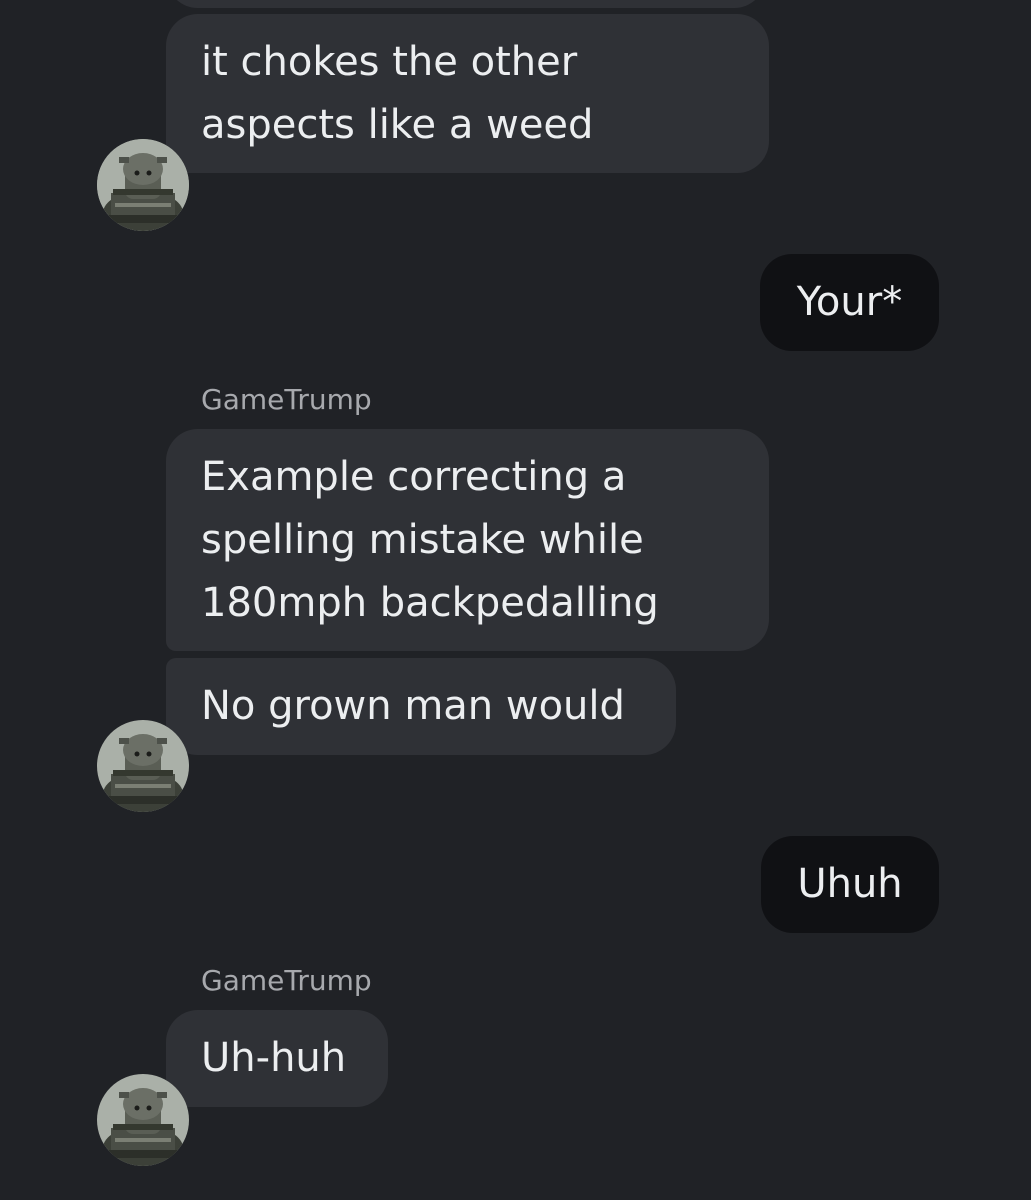 The height and width of the screenshot is (1200, 1031). I want to click on outgoing-message-bubble: Your*, so click(849, 302).